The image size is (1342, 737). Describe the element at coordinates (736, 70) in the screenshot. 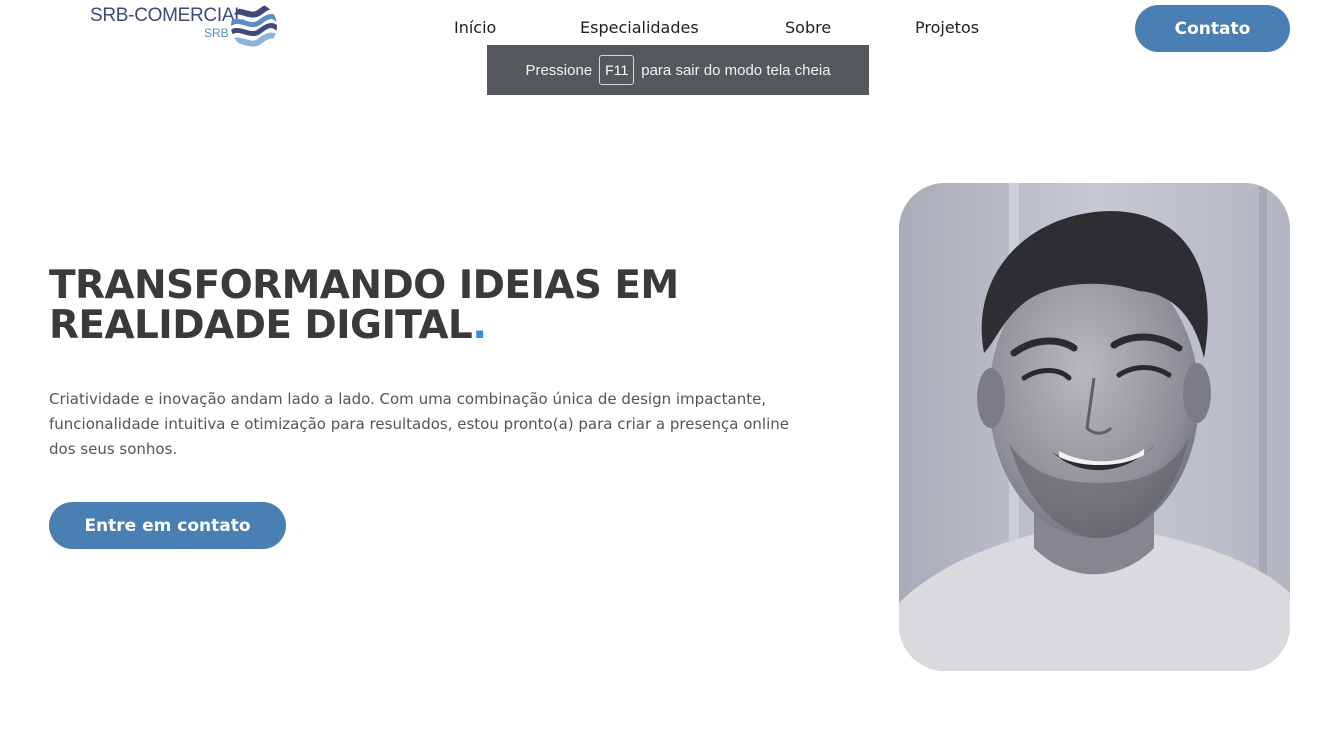

I see `notice-text-after: para sair do modo tela cheia` at that location.